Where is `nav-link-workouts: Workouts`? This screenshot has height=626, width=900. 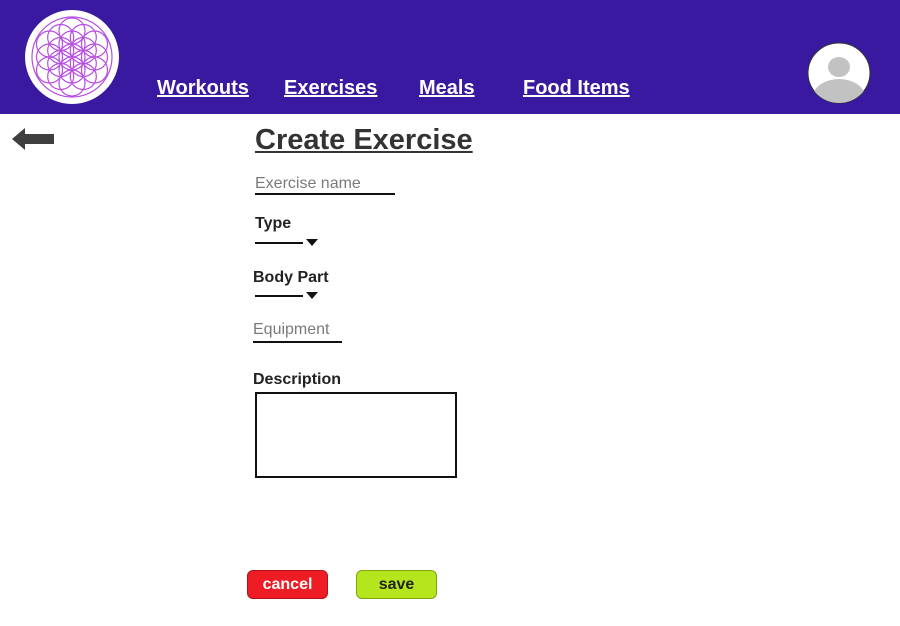 nav-link-workouts: Workouts is located at coordinates (203, 88).